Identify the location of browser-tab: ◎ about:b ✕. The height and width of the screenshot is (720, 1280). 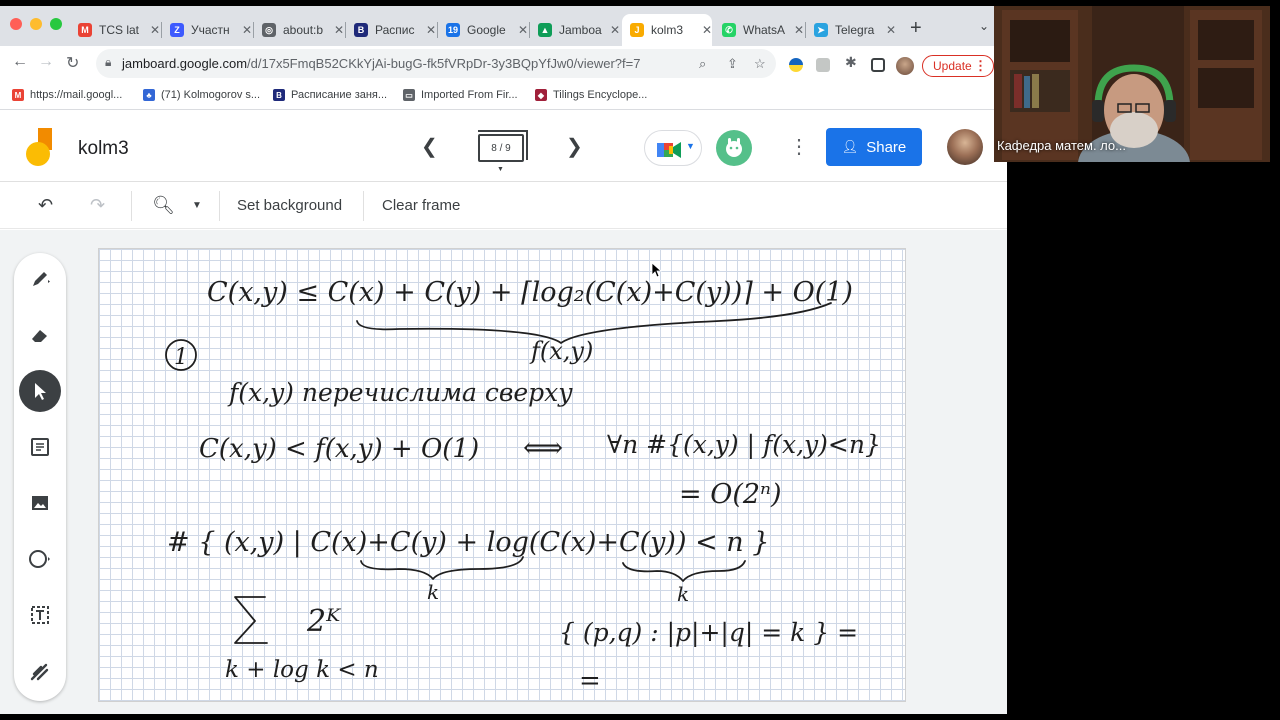
(299, 30).